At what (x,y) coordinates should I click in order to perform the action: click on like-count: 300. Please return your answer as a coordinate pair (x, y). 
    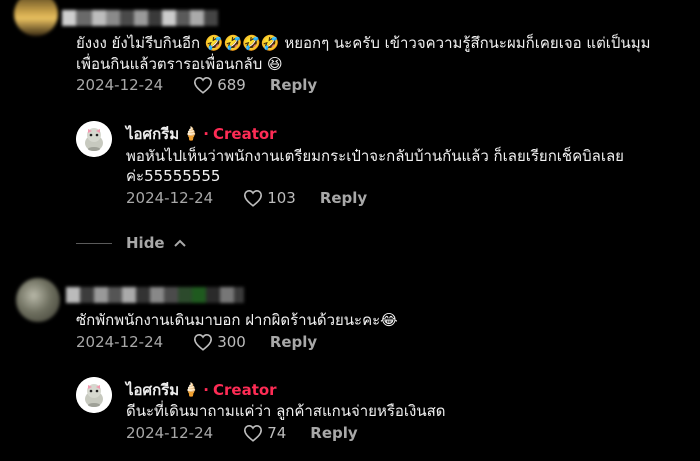
    Looking at the image, I should click on (231, 342).